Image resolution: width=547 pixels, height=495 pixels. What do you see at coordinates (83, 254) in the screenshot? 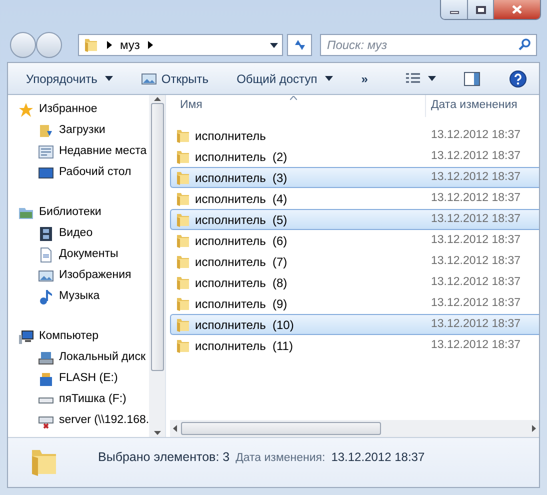
I see `sidebar-item: Документы` at bounding box center [83, 254].